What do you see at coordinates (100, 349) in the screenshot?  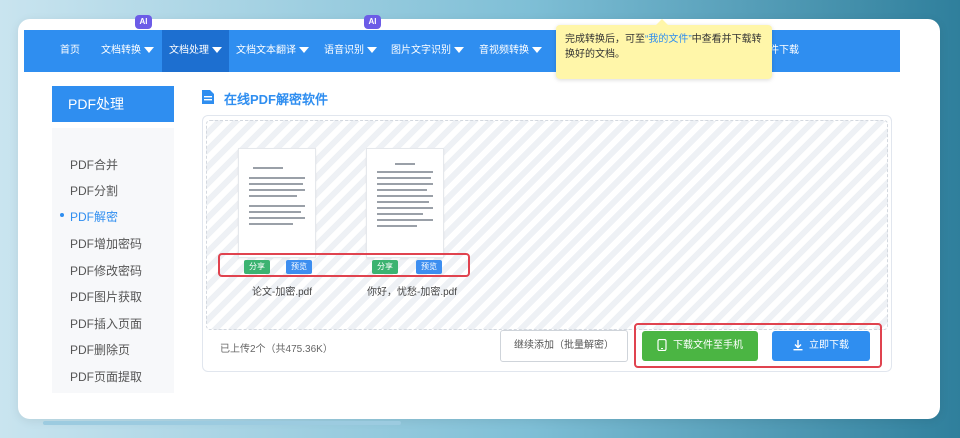 I see `sidebar-item-pdf-delete-page: PDF删除页` at bounding box center [100, 349].